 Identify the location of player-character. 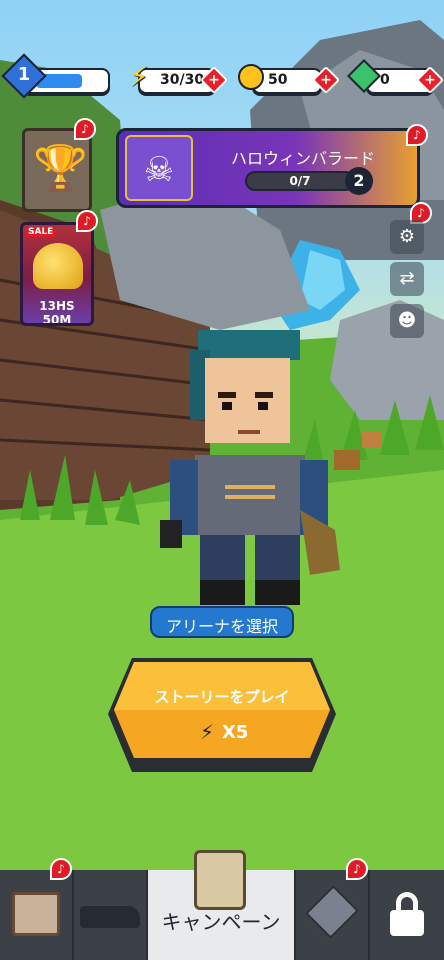
(250, 470).